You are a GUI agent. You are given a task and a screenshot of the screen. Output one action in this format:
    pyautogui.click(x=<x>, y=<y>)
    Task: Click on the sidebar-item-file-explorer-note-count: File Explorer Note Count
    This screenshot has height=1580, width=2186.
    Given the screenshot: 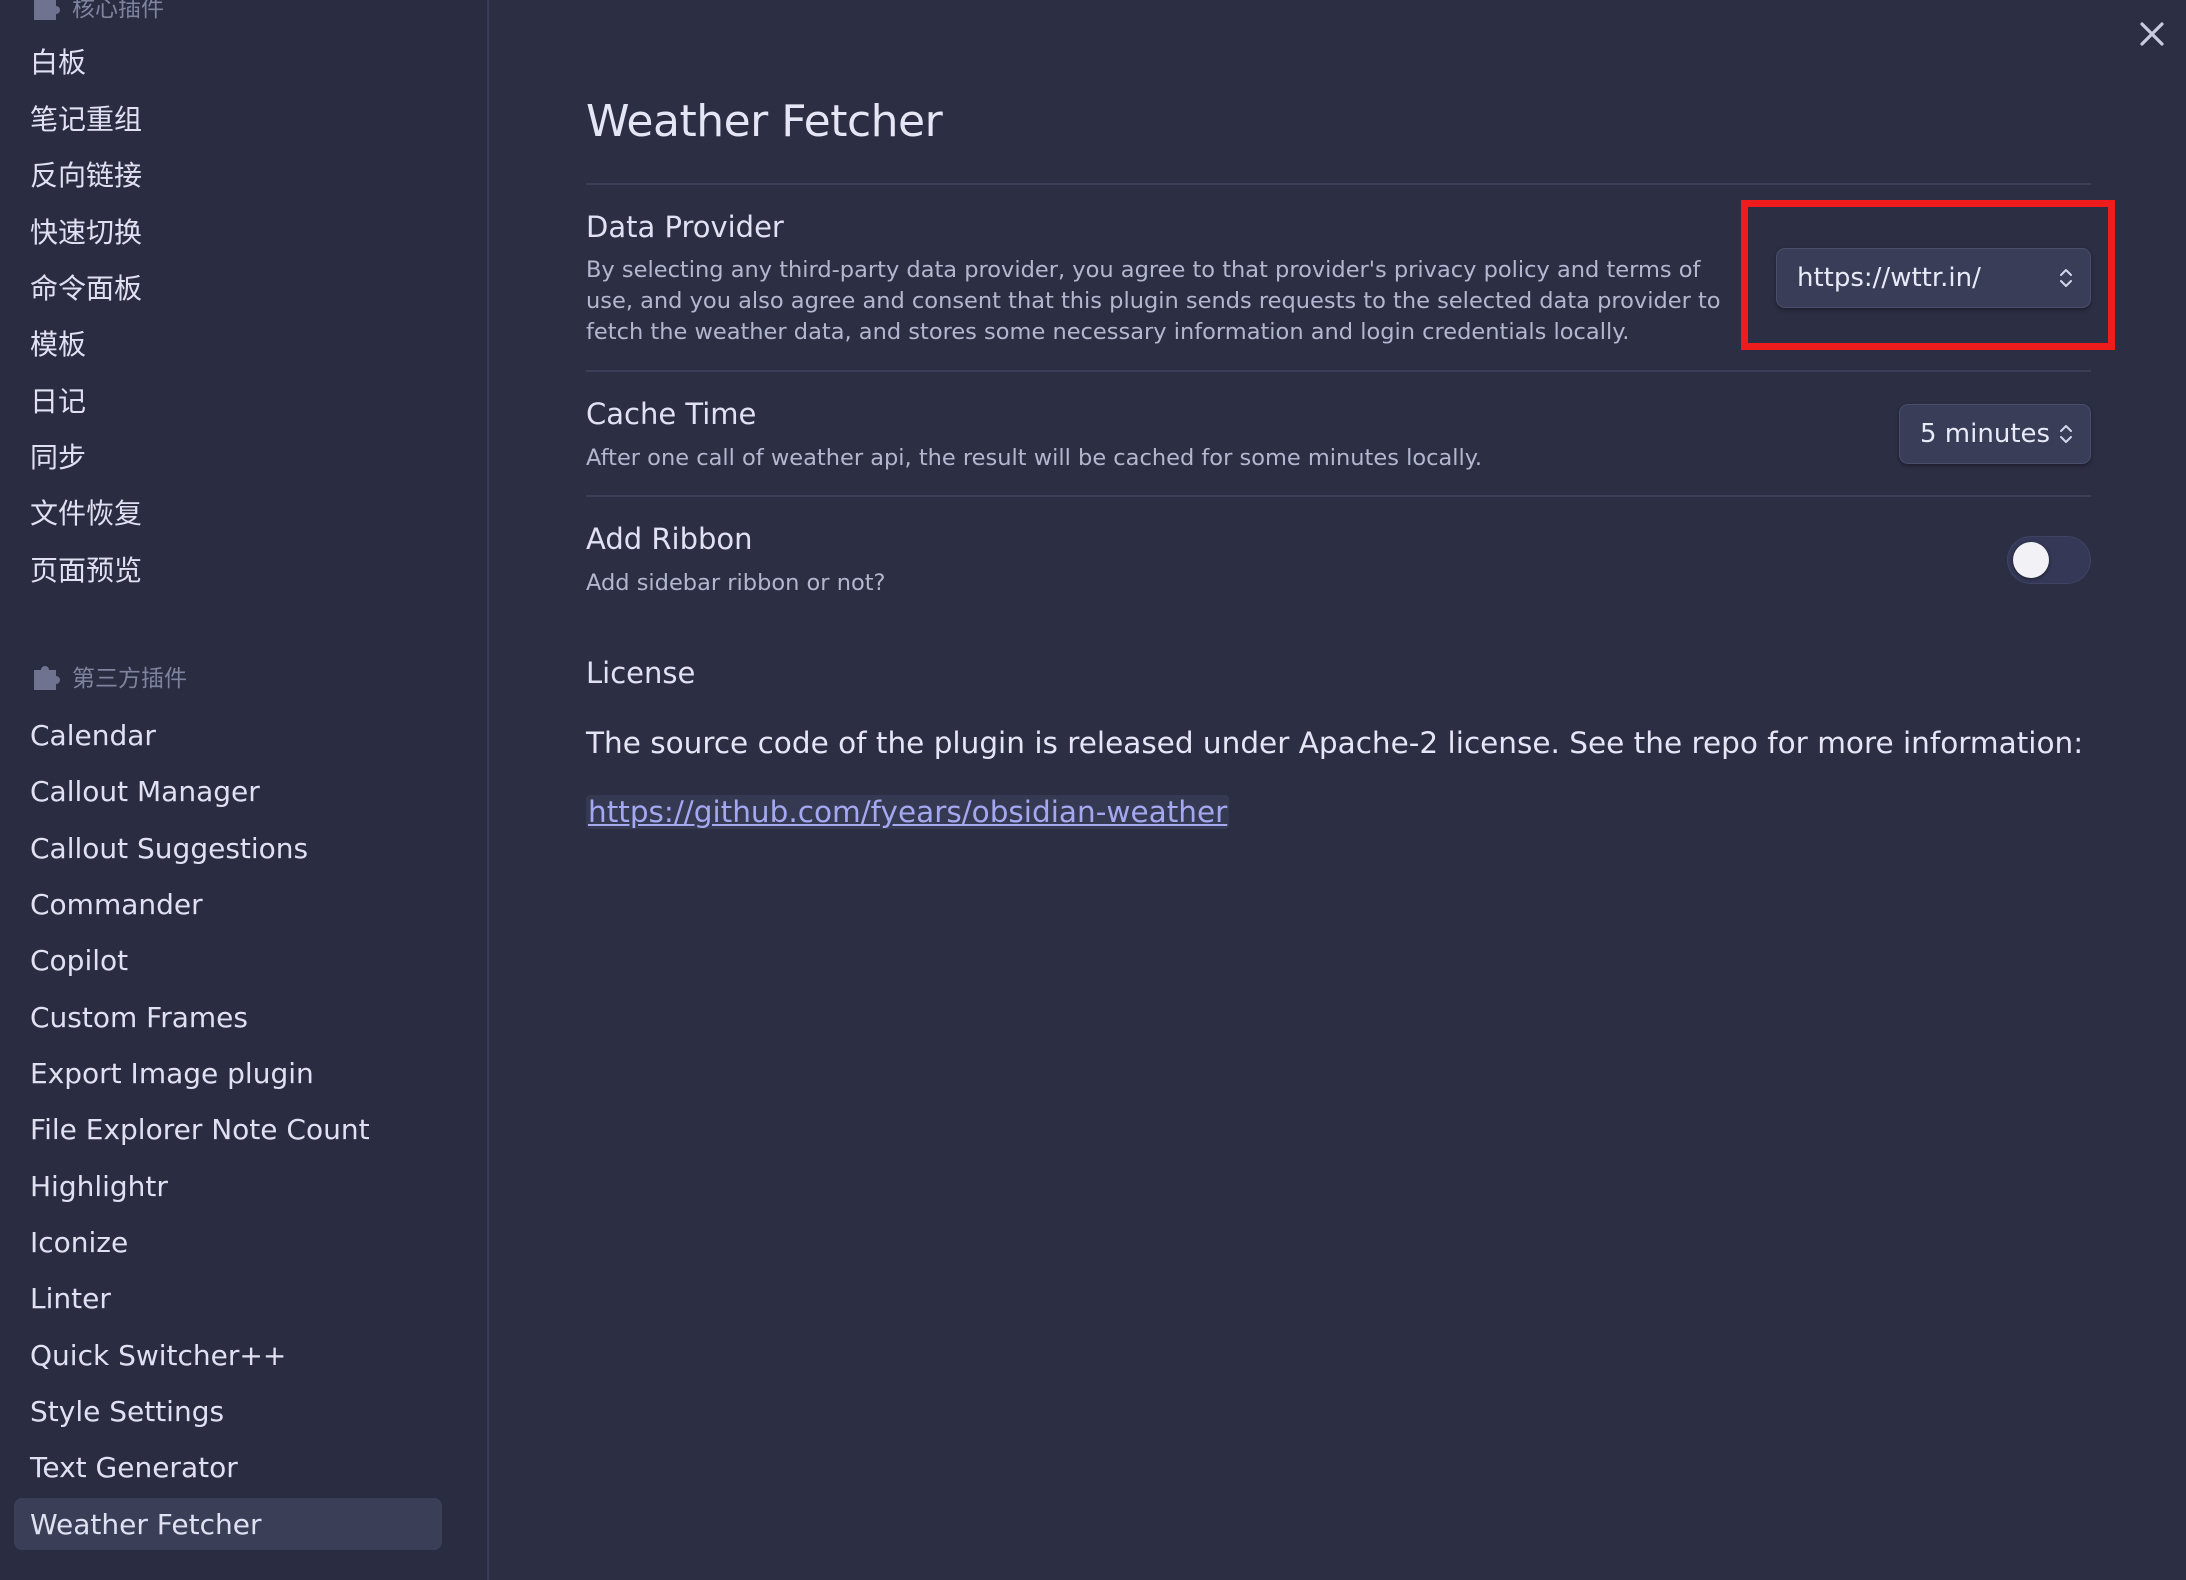 What is the action you would take?
    pyautogui.click(x=228, y=1129)
    